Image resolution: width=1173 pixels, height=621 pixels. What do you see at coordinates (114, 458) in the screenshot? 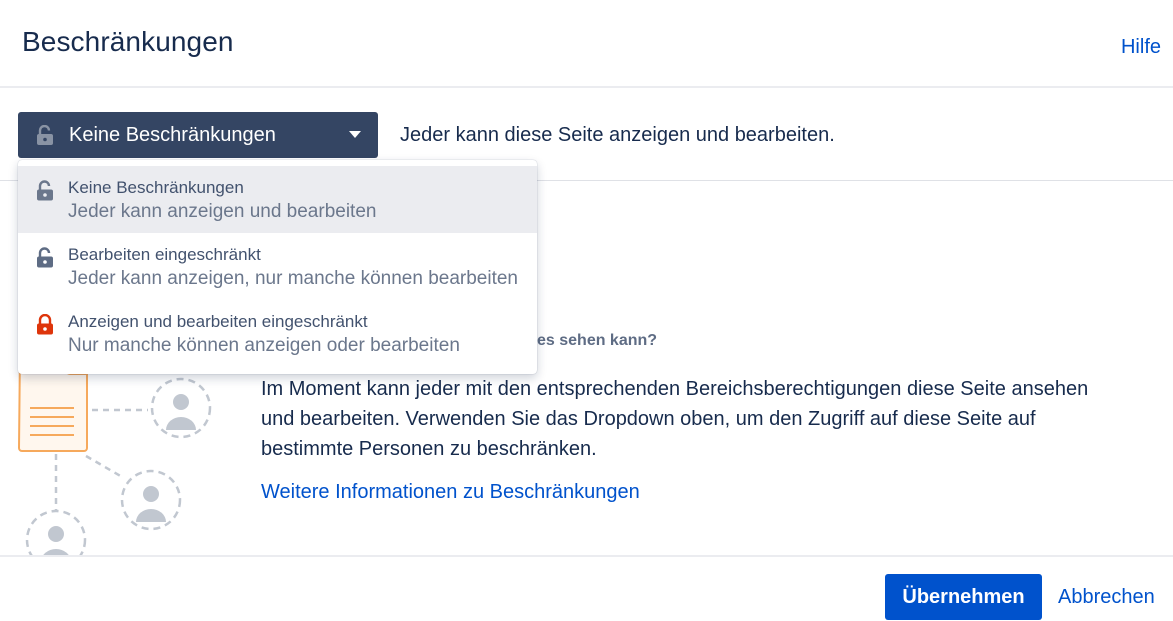
I see `document-people-graphic` at bounding box center [114, 458].